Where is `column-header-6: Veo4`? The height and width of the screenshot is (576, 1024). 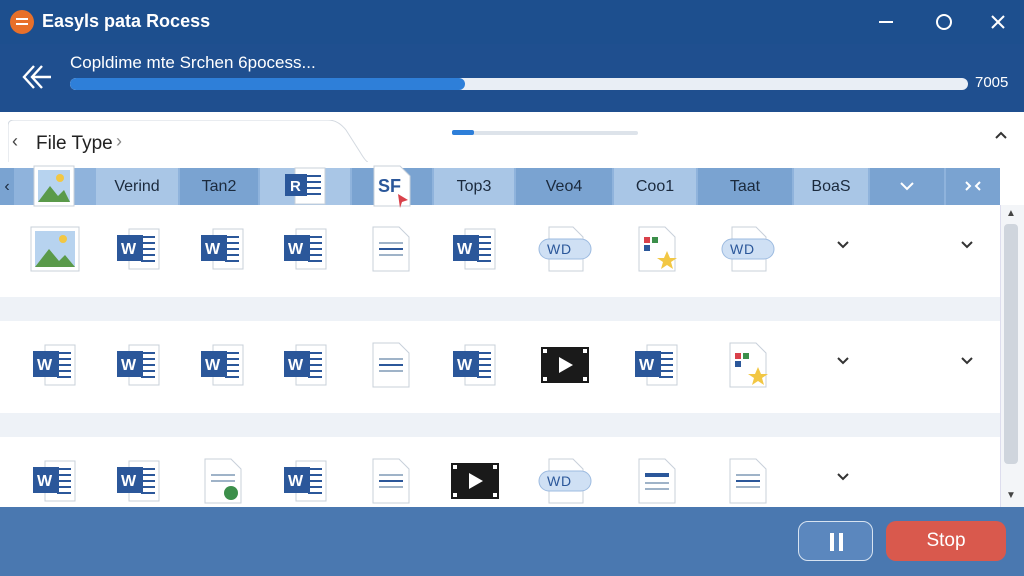 column-header-6: Veo4 is located at coordinates (564, 186).